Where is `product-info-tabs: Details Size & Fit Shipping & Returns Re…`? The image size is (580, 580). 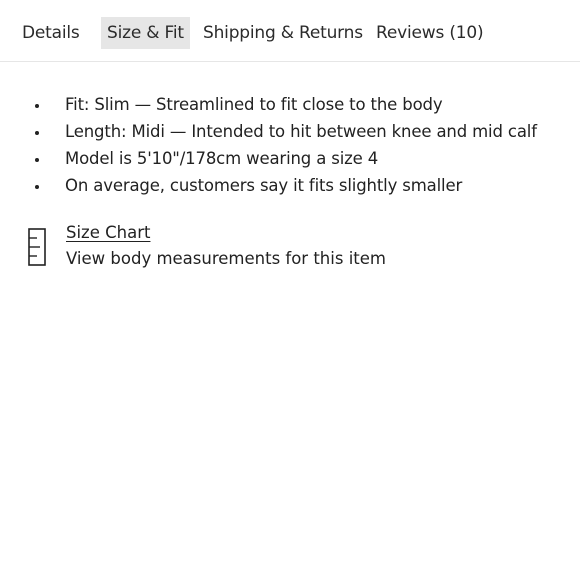
product-info-tabs: Details Size & Fit Shipping & Returns Re… is located at coordinates (290, 31).